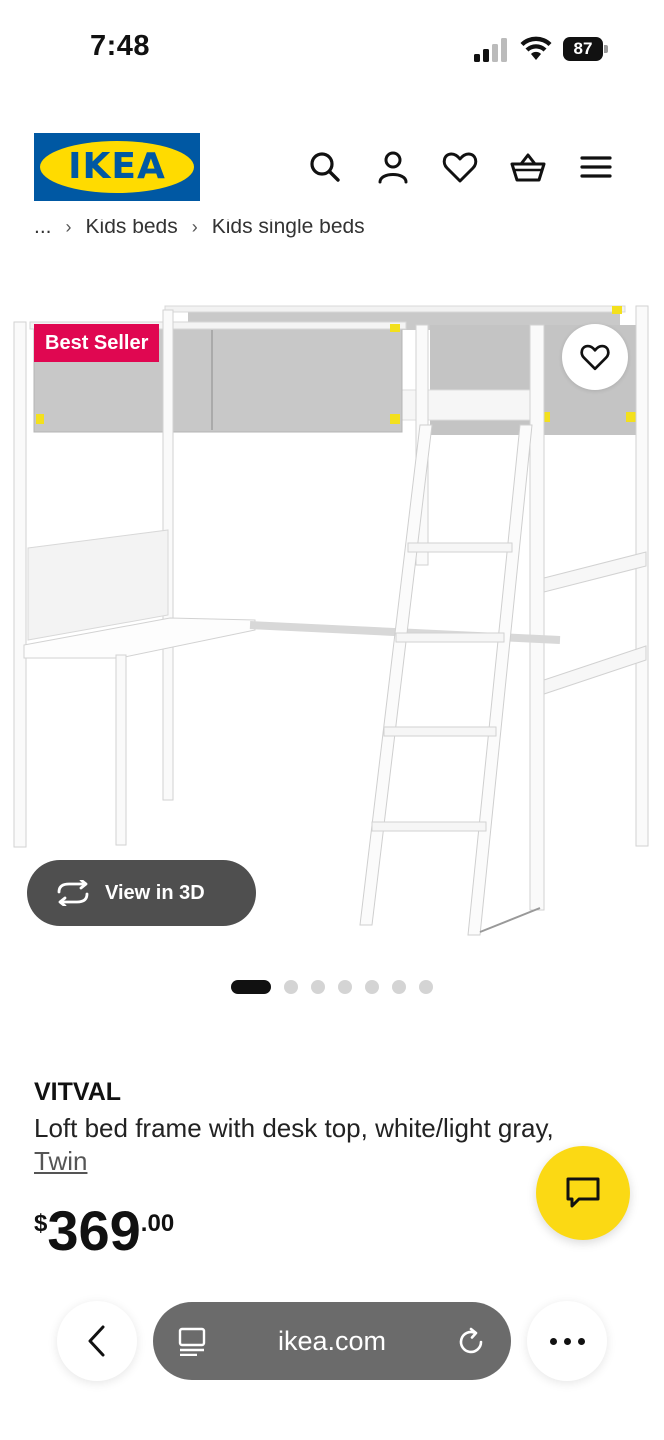 The height and width of the screenshot is (1440, 664). What do you see at coordinates (157, 1223) in the screenshot?
I see `price-cents: .00` at bounding box center [157, 1223].